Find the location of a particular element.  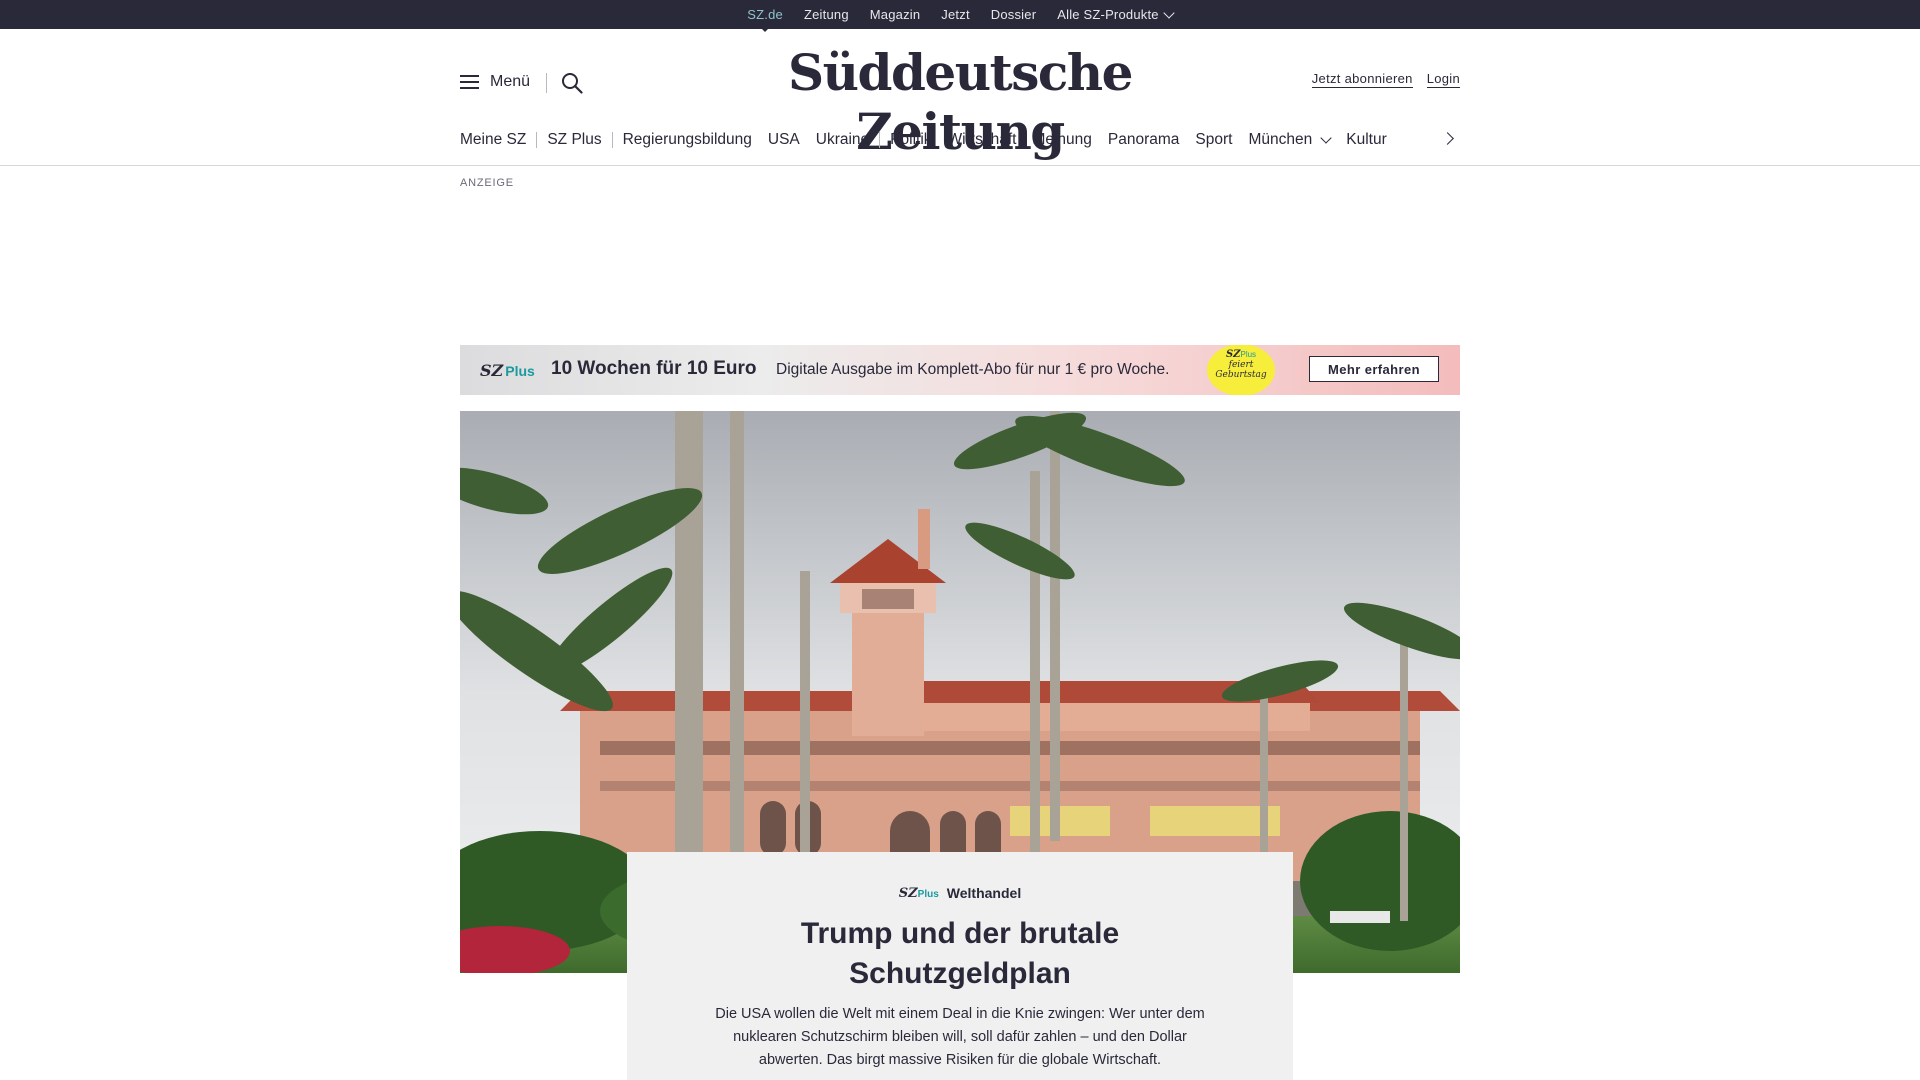

nav-item-wirtschaft: Wirtschaft is located at coordinates (982, 140).